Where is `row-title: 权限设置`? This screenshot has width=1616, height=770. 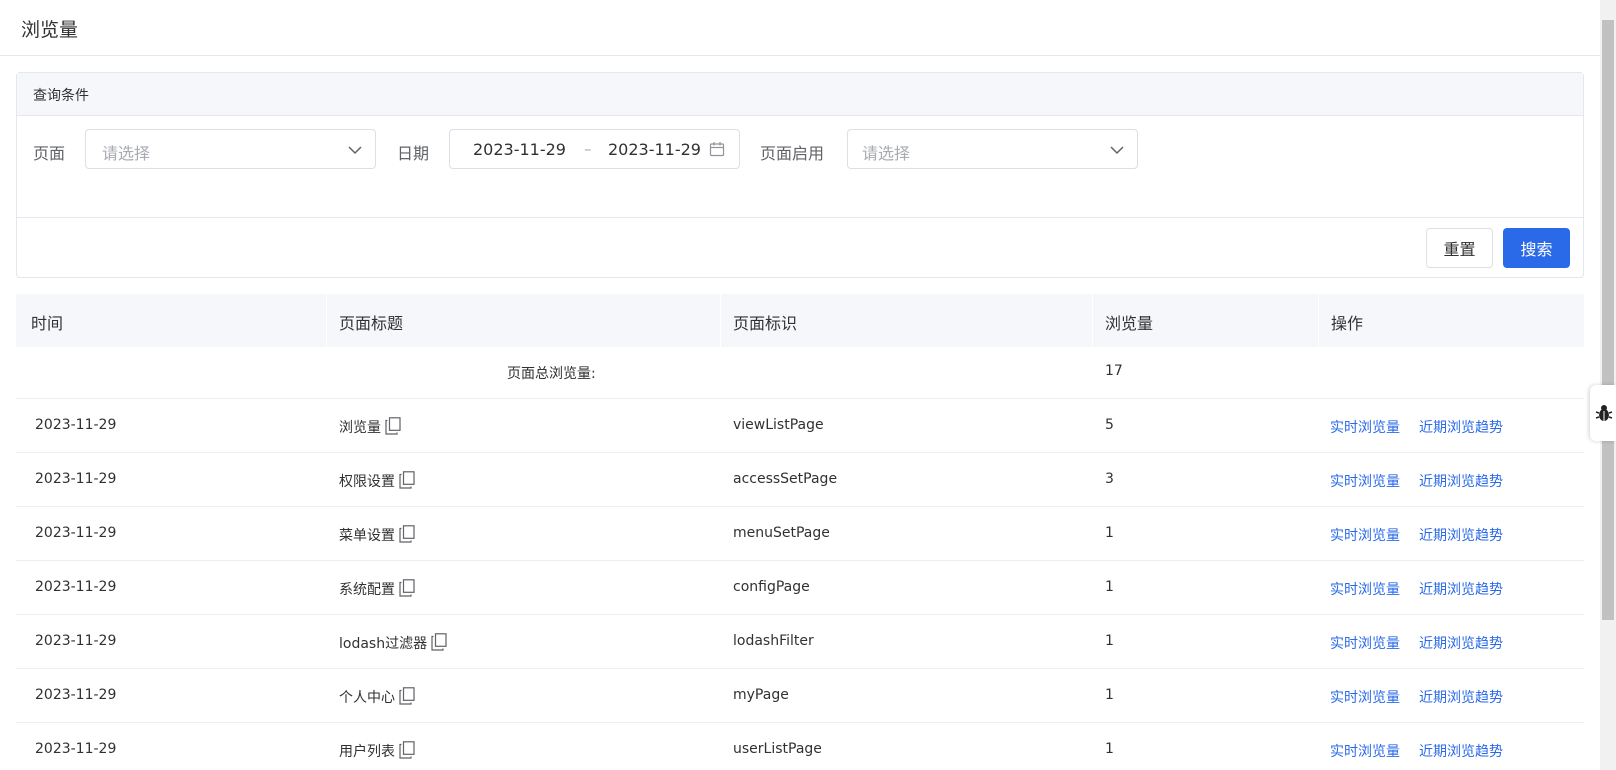
row-title: 权限设置 is located at coordinates (367, 482).